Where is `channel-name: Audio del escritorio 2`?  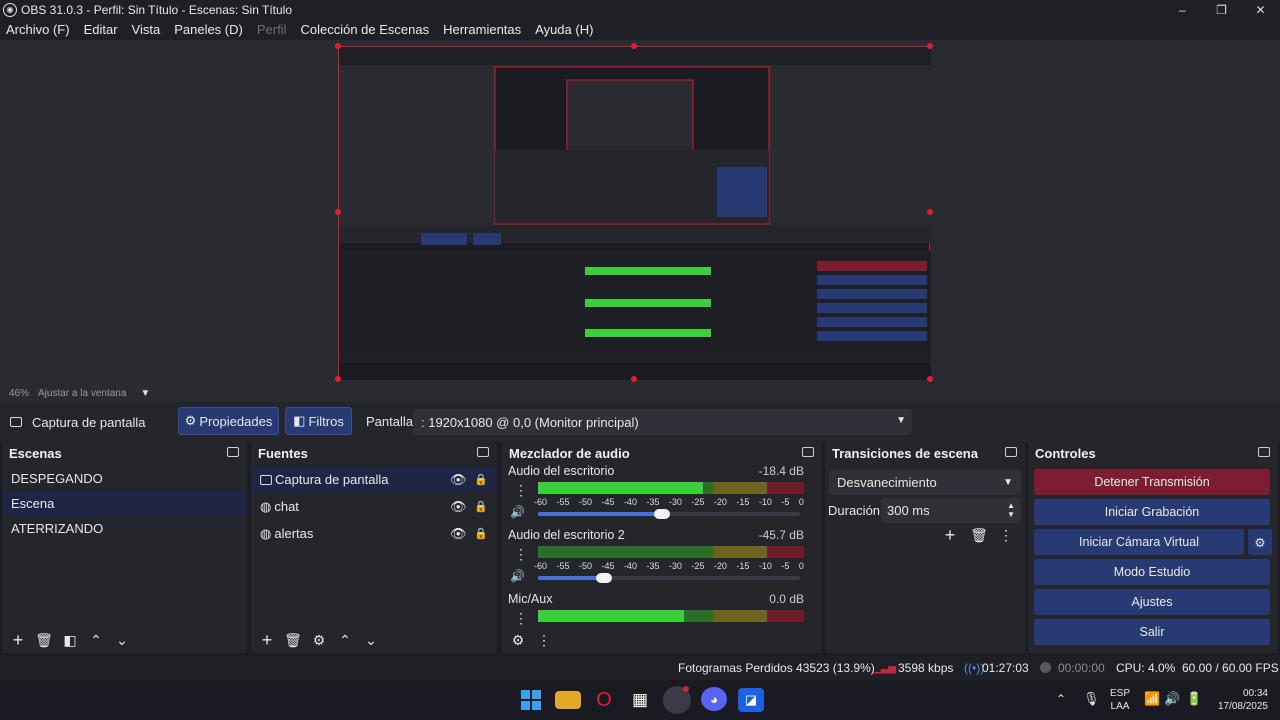 channel-name: Audio del escritorio 2 is located at coordinates (566, 535).